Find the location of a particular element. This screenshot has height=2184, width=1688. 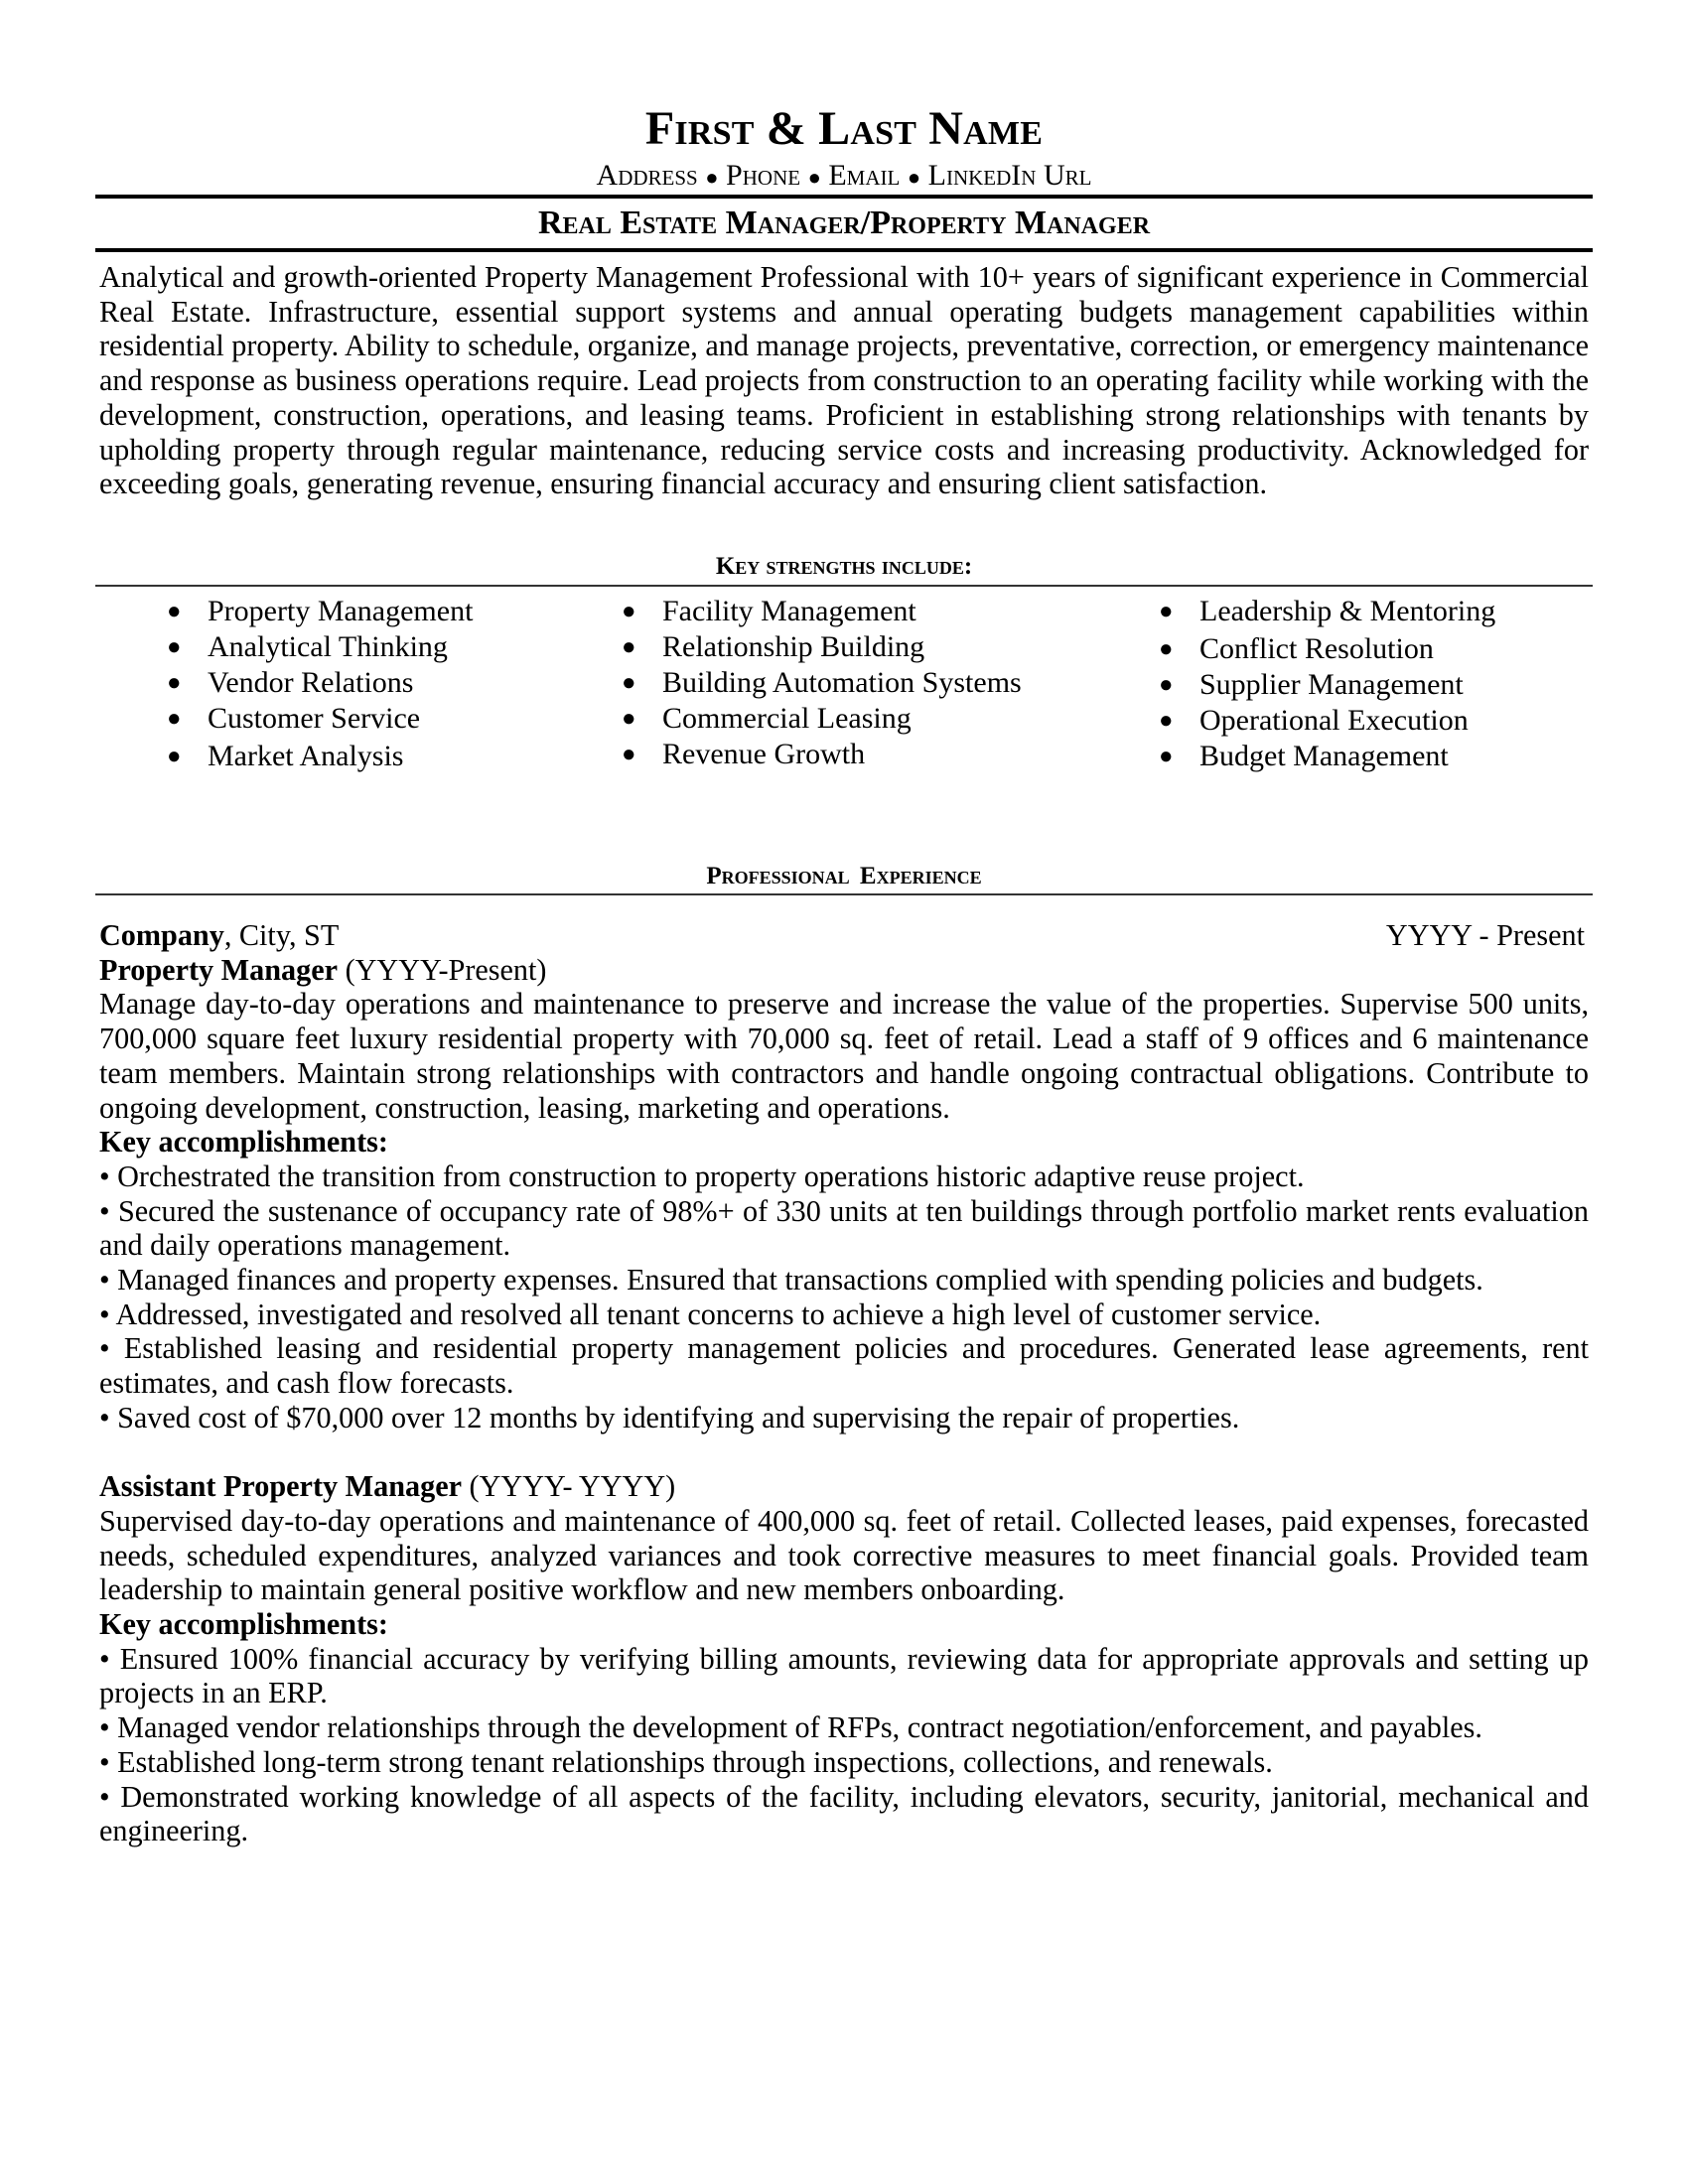

strength-label: Supplier Management is located at coordinates (1331, 684).